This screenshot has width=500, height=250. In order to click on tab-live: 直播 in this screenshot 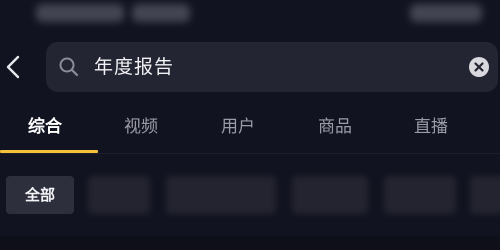, I will do `click(431, 127)`.